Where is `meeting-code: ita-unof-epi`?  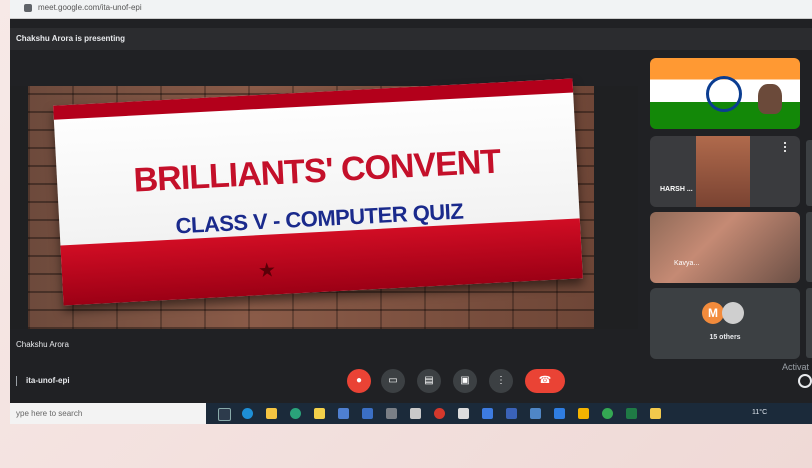 meeting-code: ita-unof-epi is located at coordinates (43, 381).